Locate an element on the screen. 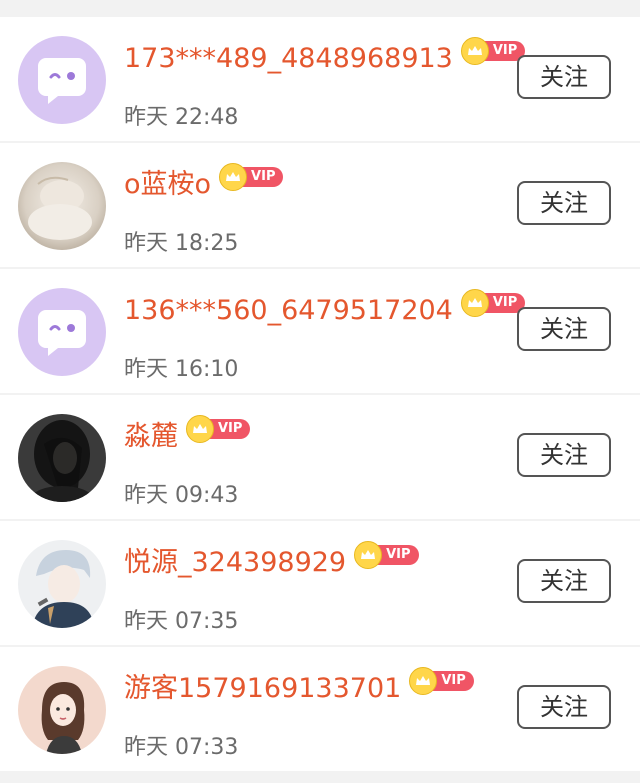 Image resolution: width=640 pixels, height=783 pixels. user-name: 淼麓 is located at coordinates (151, 437).